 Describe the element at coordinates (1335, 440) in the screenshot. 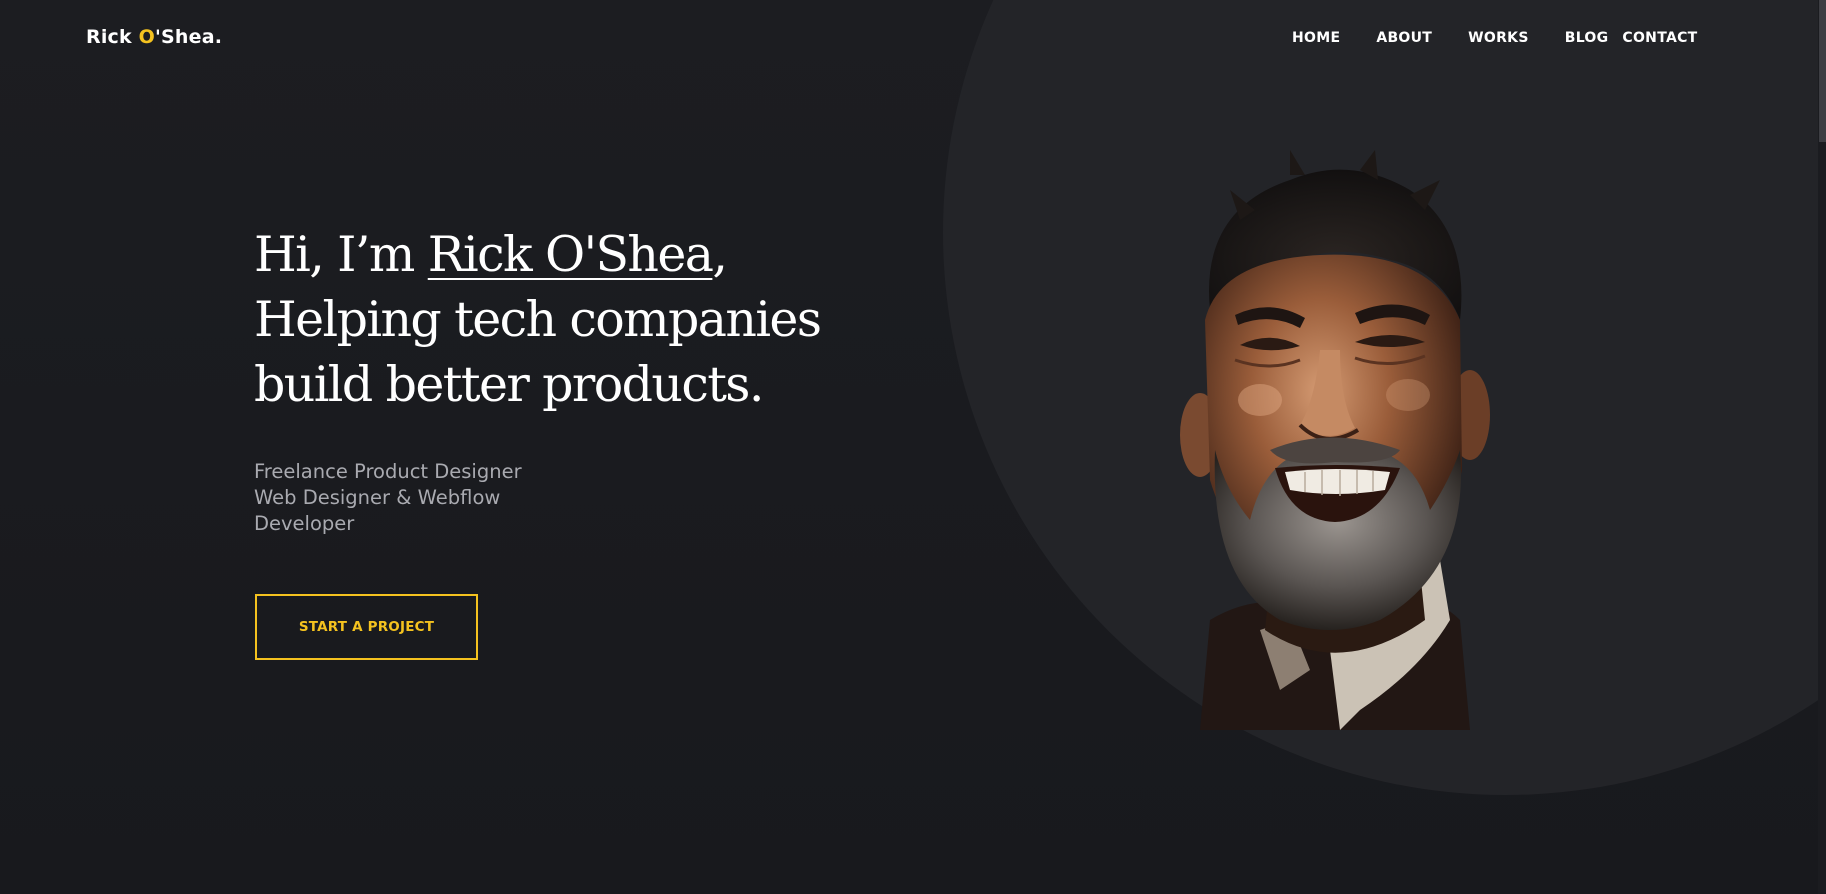

I see `portrait-image` at that location.